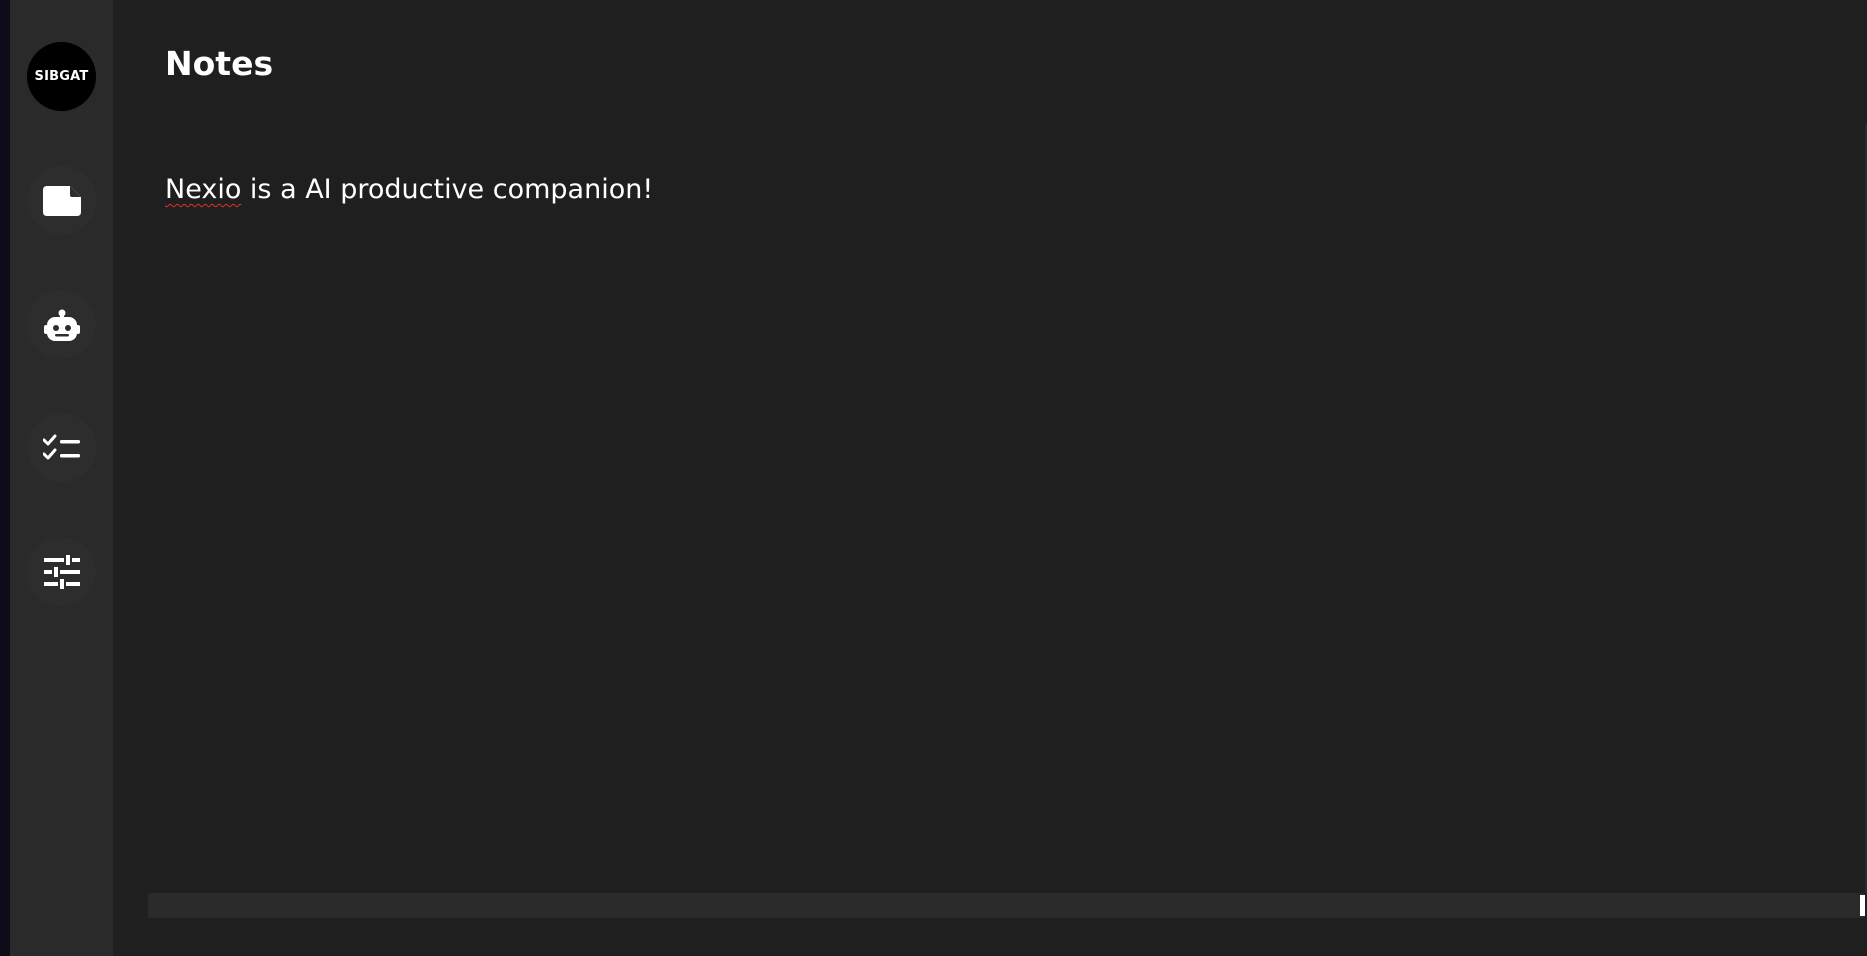 The height and width of the screenshot is (956, 1867). Describe the element at coordinates (5, 478) in the screenshot. I see `window-edge` at that location.